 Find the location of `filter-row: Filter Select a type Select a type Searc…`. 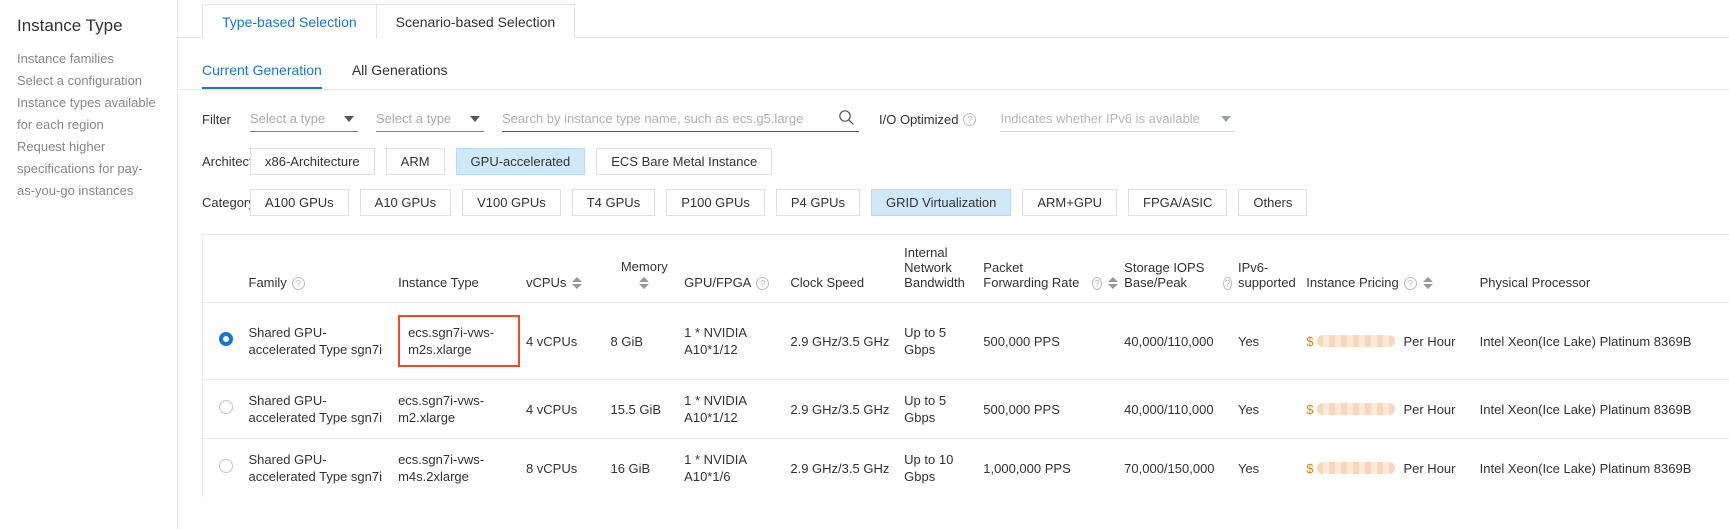

filter-row: Filter Select a type Select a type Searc… is located at coordinates (953, 119).